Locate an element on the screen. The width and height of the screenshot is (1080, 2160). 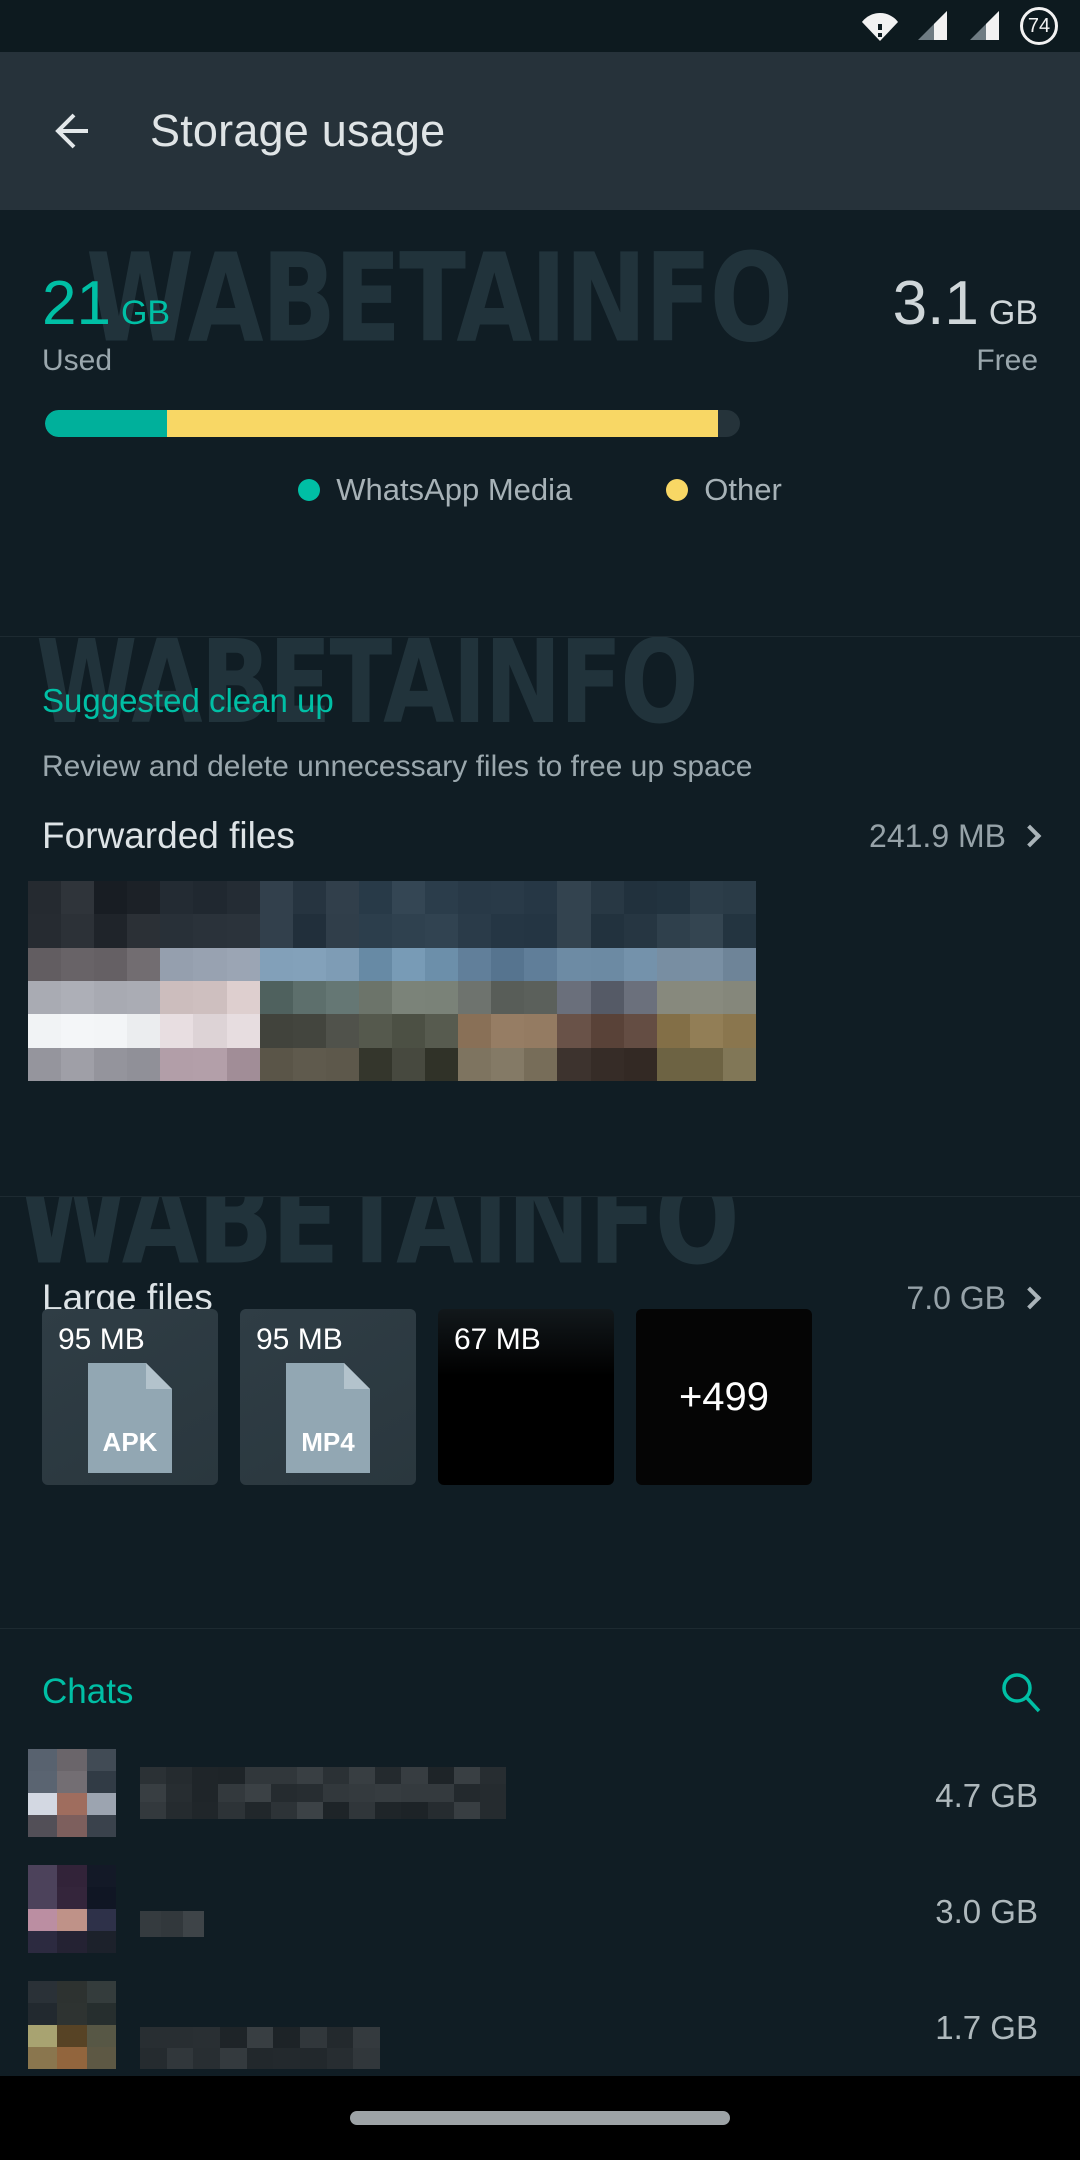
chat-size: 4.7 GB is located at coordinates (986, 1795).